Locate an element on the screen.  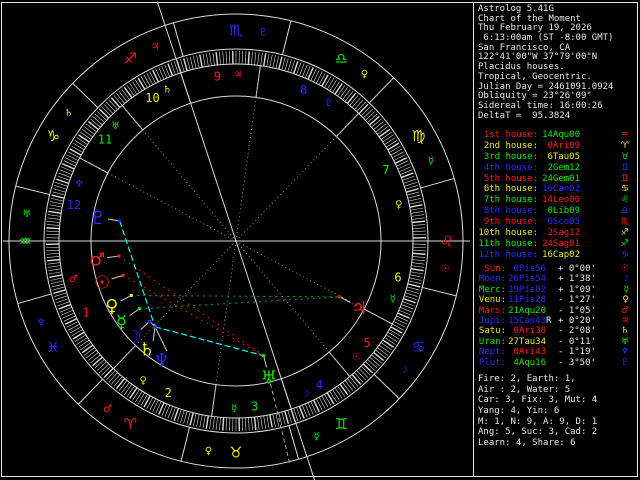
house-ruler-icon: ☉ is located at coordinates (356, 357).